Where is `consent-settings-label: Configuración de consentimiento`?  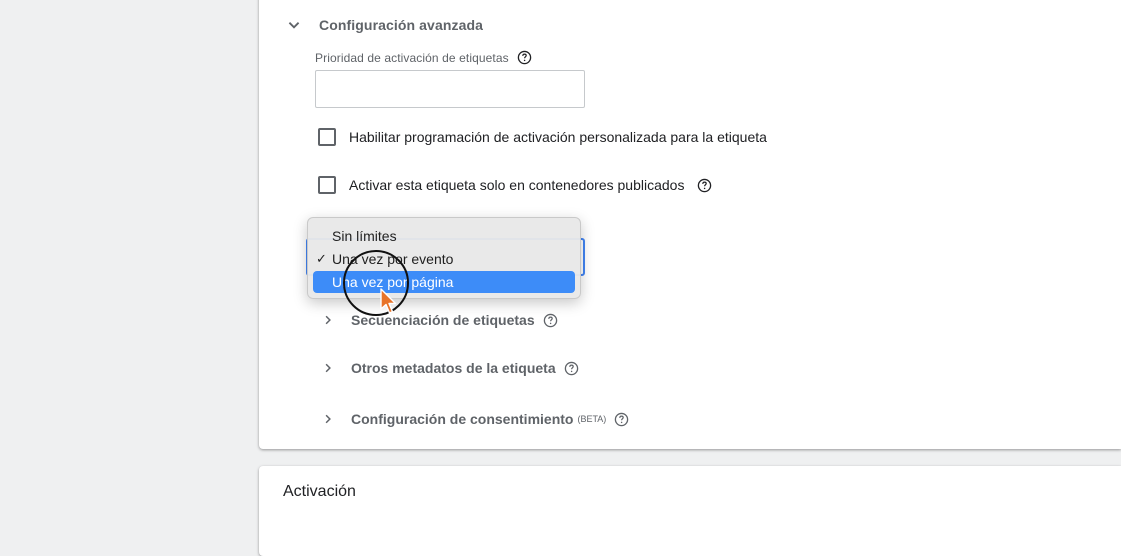 consent-settings-label: Configuración de consentimiento is located at coordinates (462, 419).